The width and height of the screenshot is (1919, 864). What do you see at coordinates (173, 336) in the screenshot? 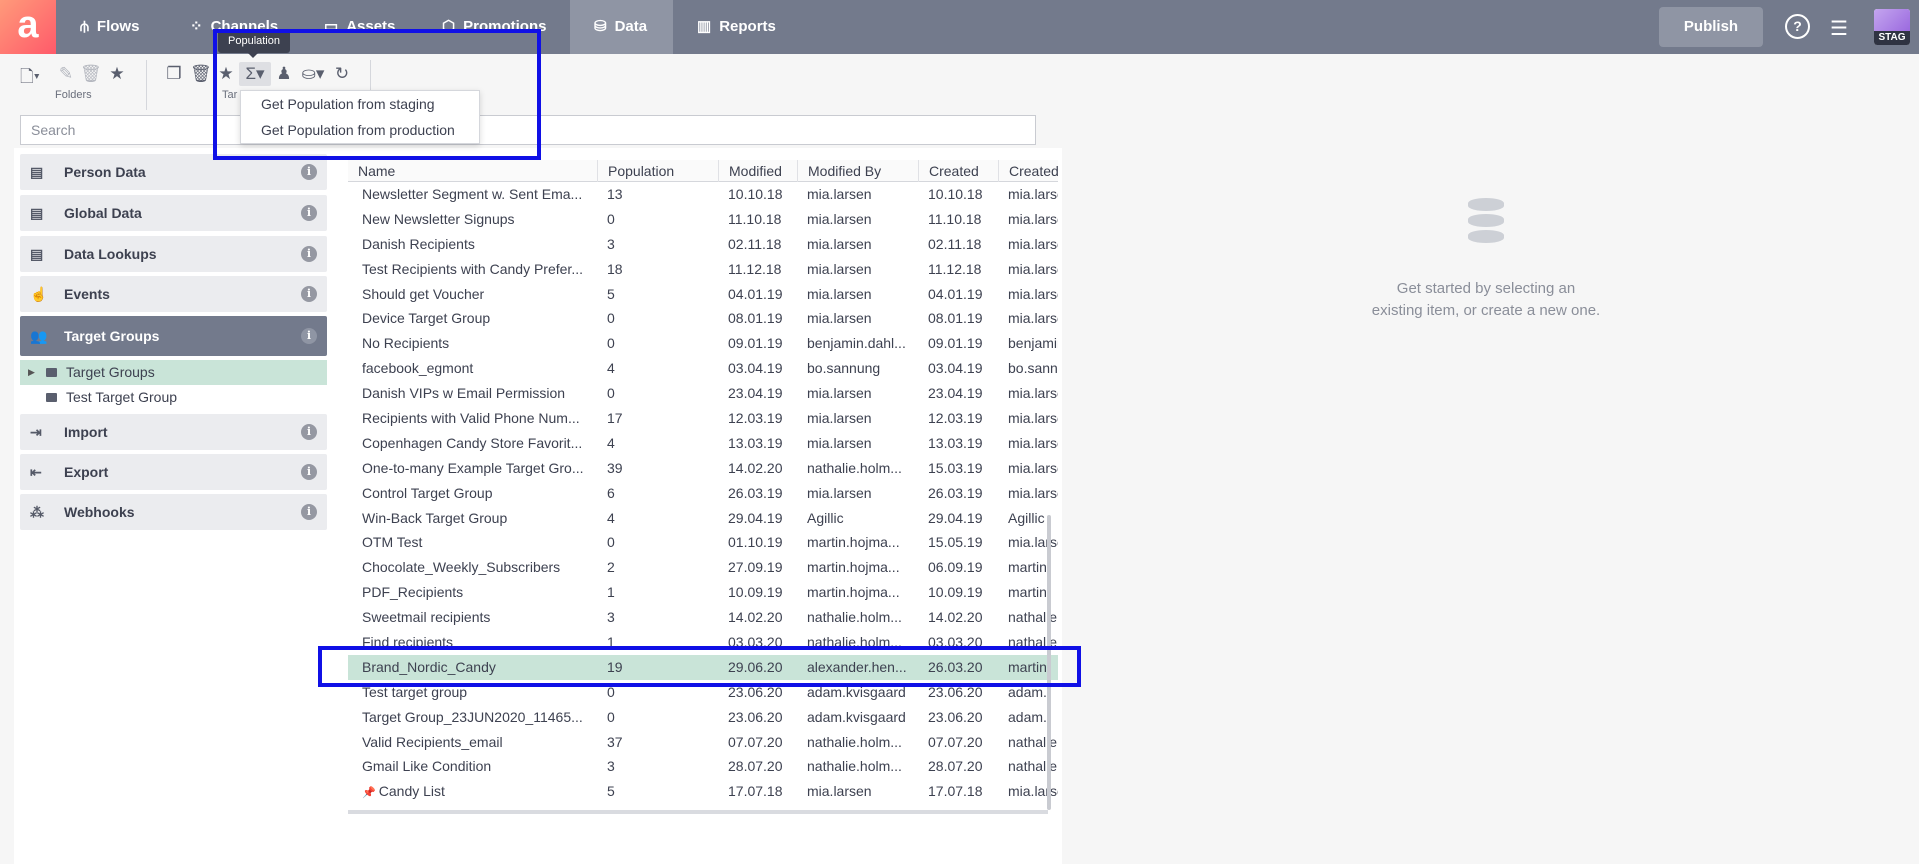
I see `sidebar-item-target-groups: 👥 Target Groups i` at bounding box center [173, 336].